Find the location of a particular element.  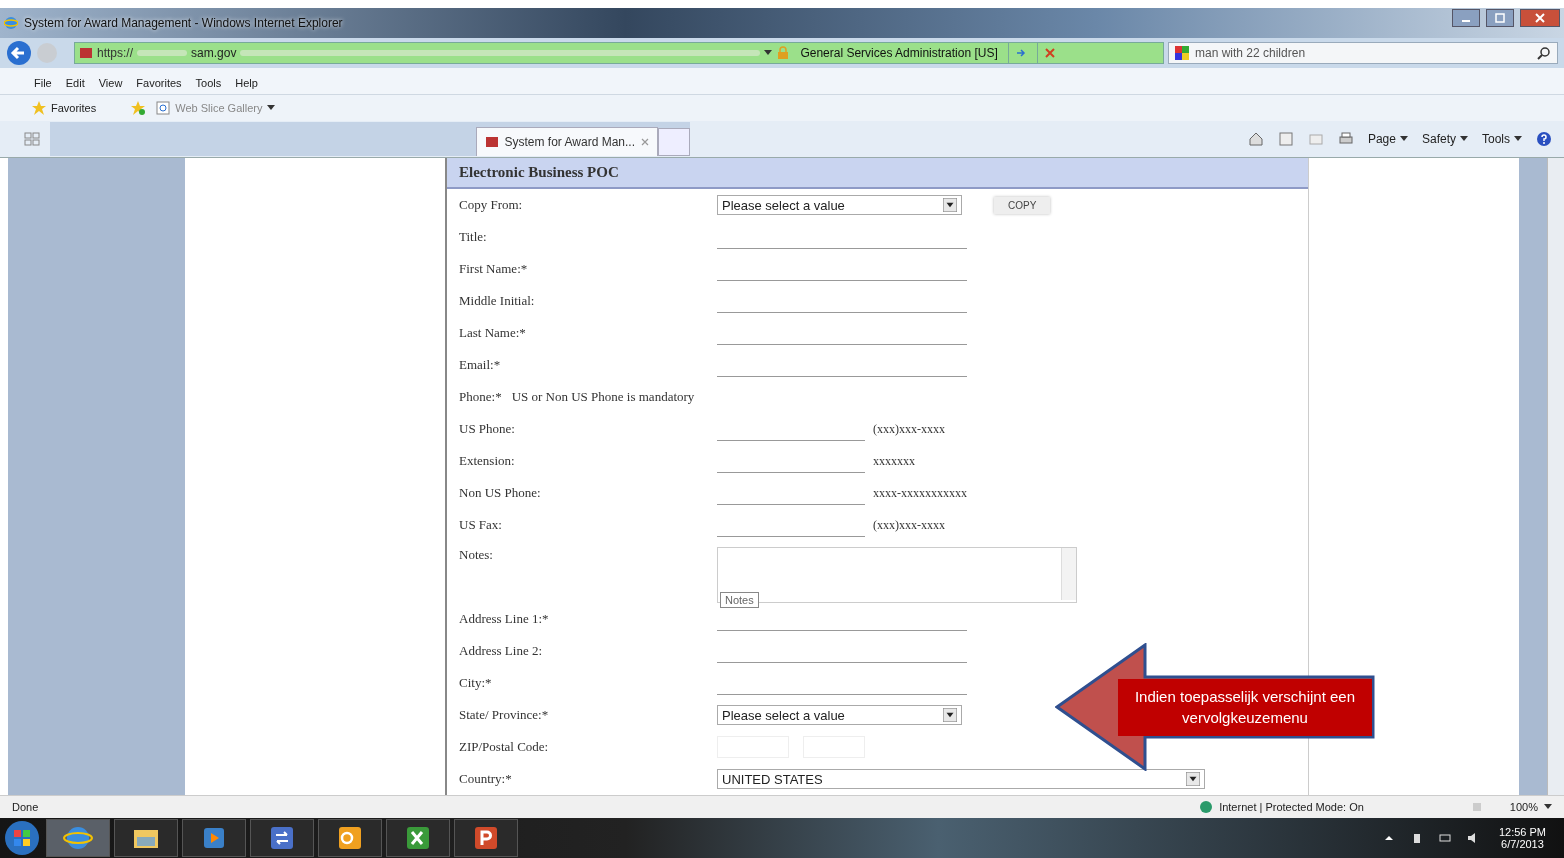

close-button is located at coordinates (1540, 18).